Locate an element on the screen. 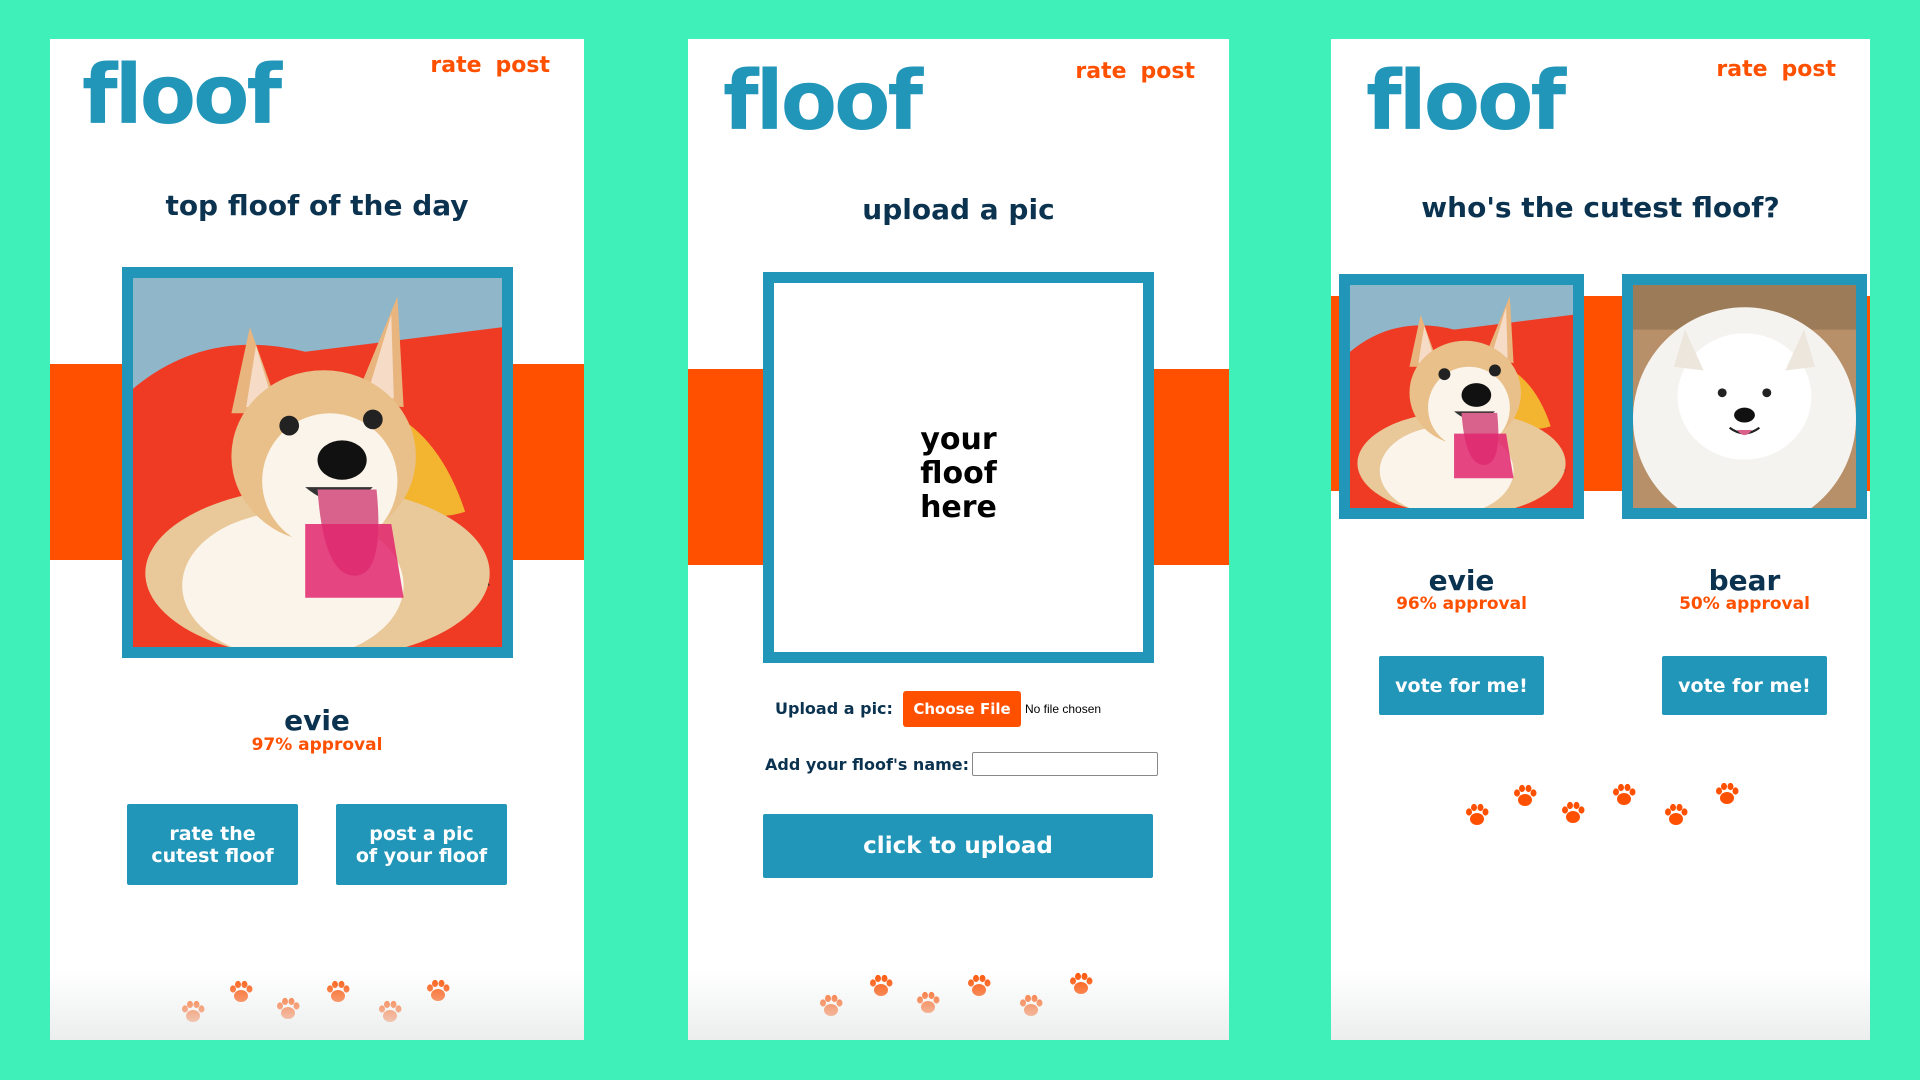 This screenshot has height=1080, width=1920. upload-placeholder: your floof here is located at coordinates (958, 473).